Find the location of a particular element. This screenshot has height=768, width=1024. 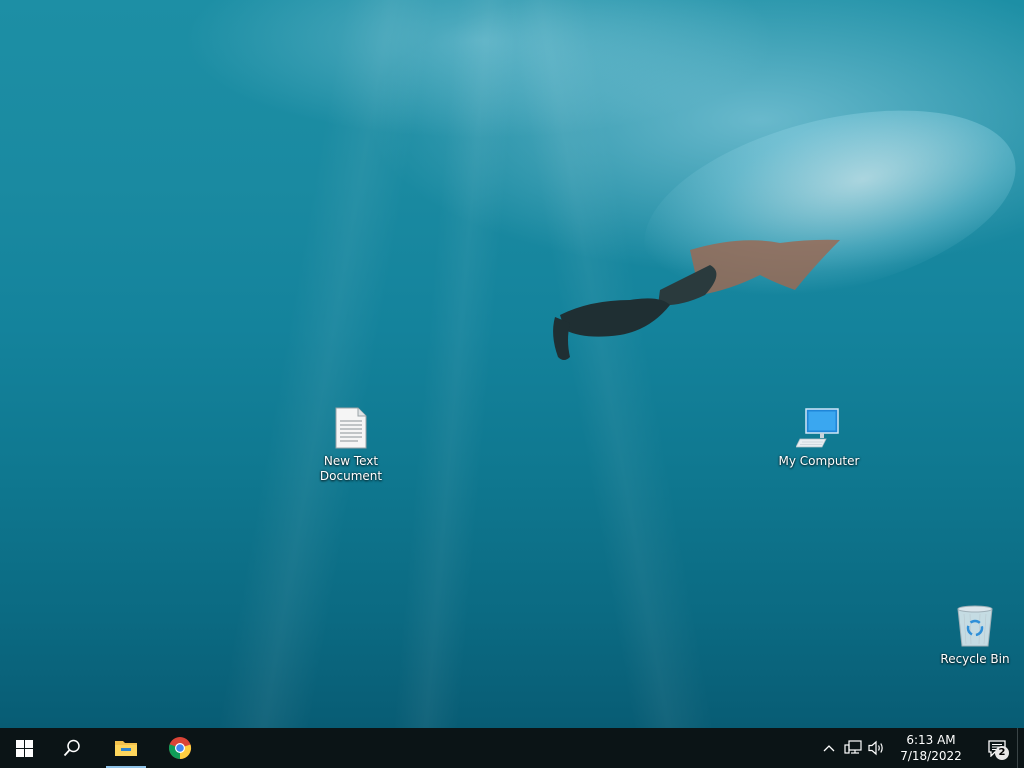

desktop-icon-recycle-bin: Recycle Bin is located at coordinates (975, 634).